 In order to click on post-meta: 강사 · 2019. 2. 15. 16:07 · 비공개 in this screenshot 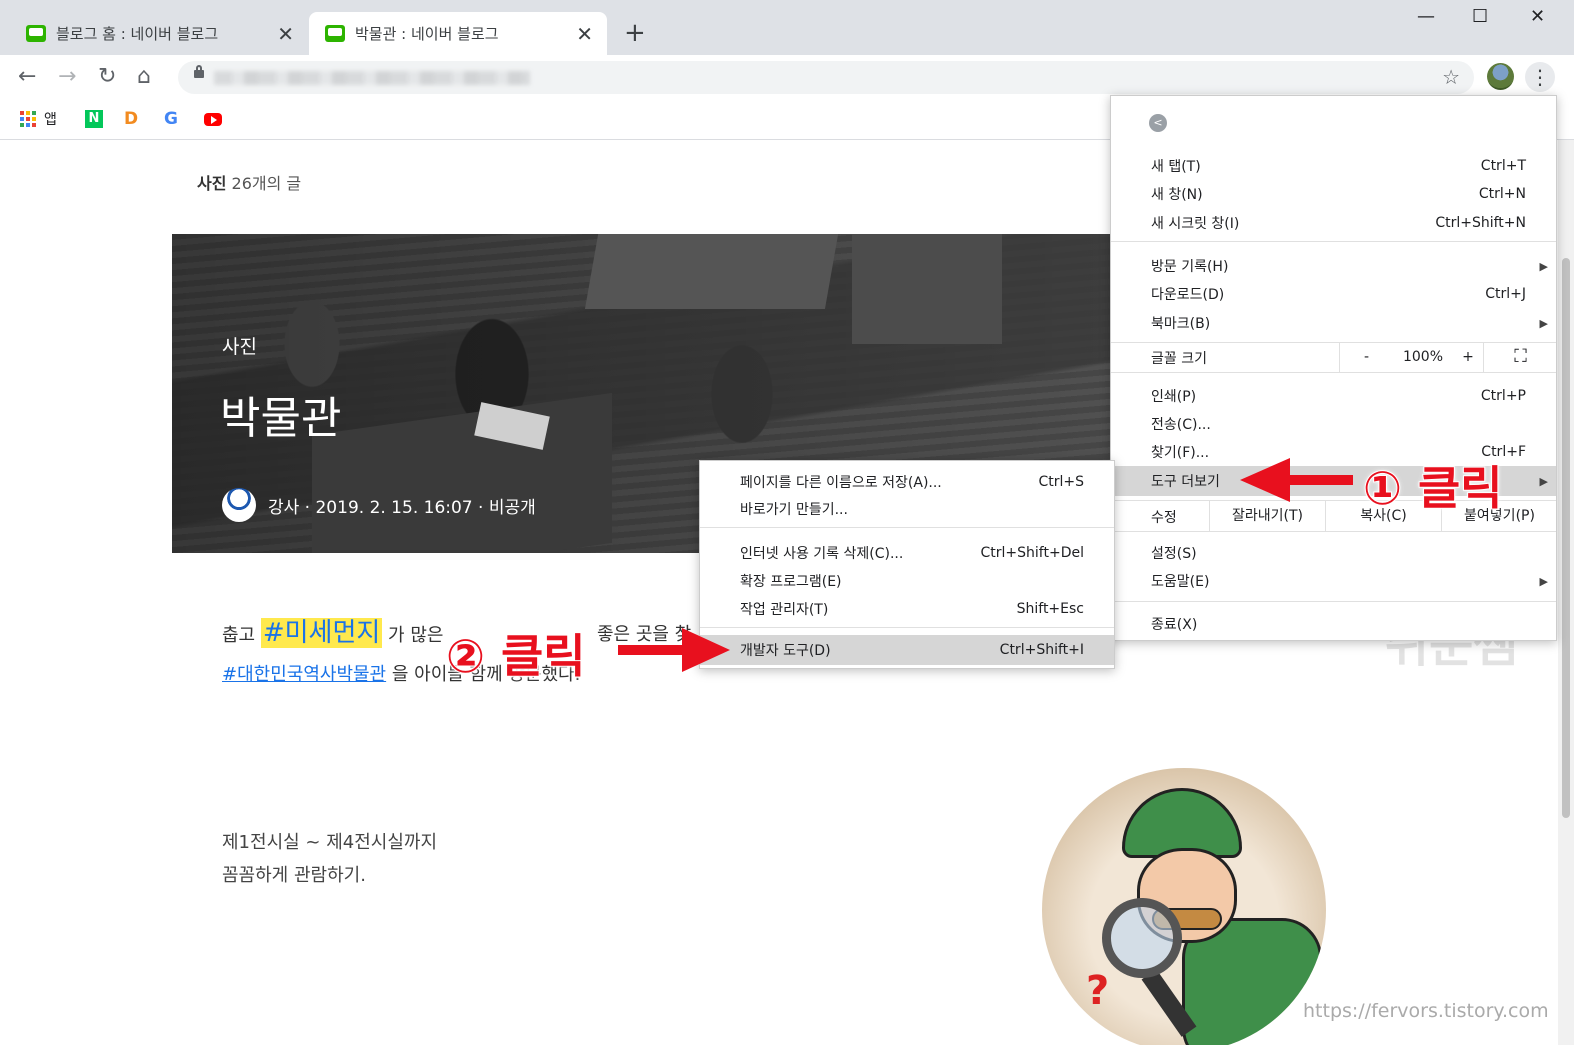, I will do `click(379, 505)`.